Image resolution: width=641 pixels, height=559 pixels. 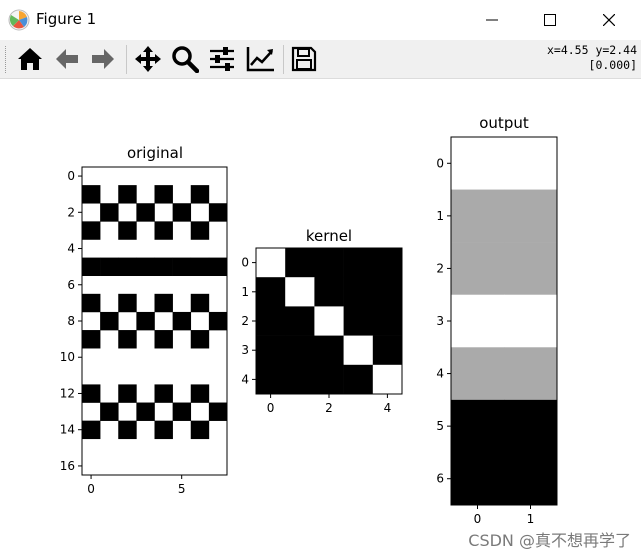 I want to click on home-button, so click(x=30, y=59).